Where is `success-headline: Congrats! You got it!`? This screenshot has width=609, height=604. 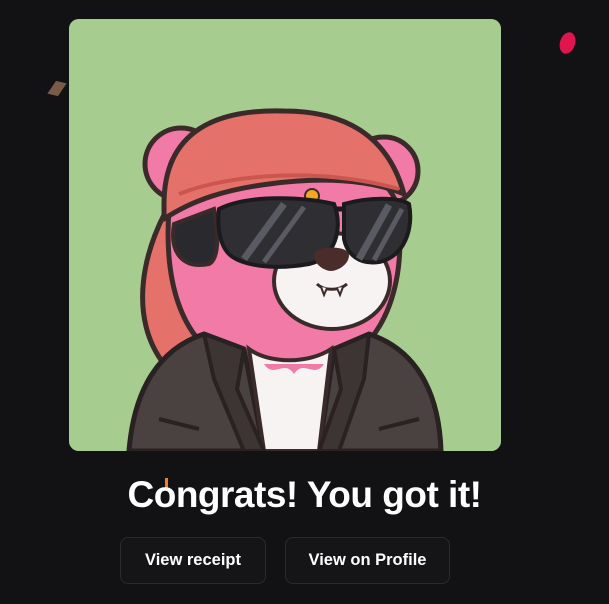
success-headline: Congrats! You got it! is located at coordinates (304, 494).